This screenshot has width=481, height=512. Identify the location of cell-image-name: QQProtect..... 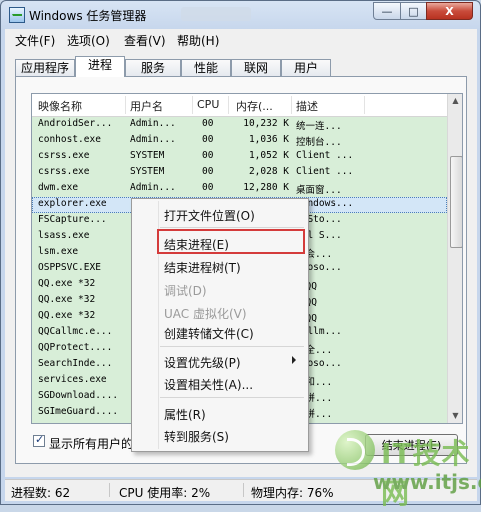
(75, 347).